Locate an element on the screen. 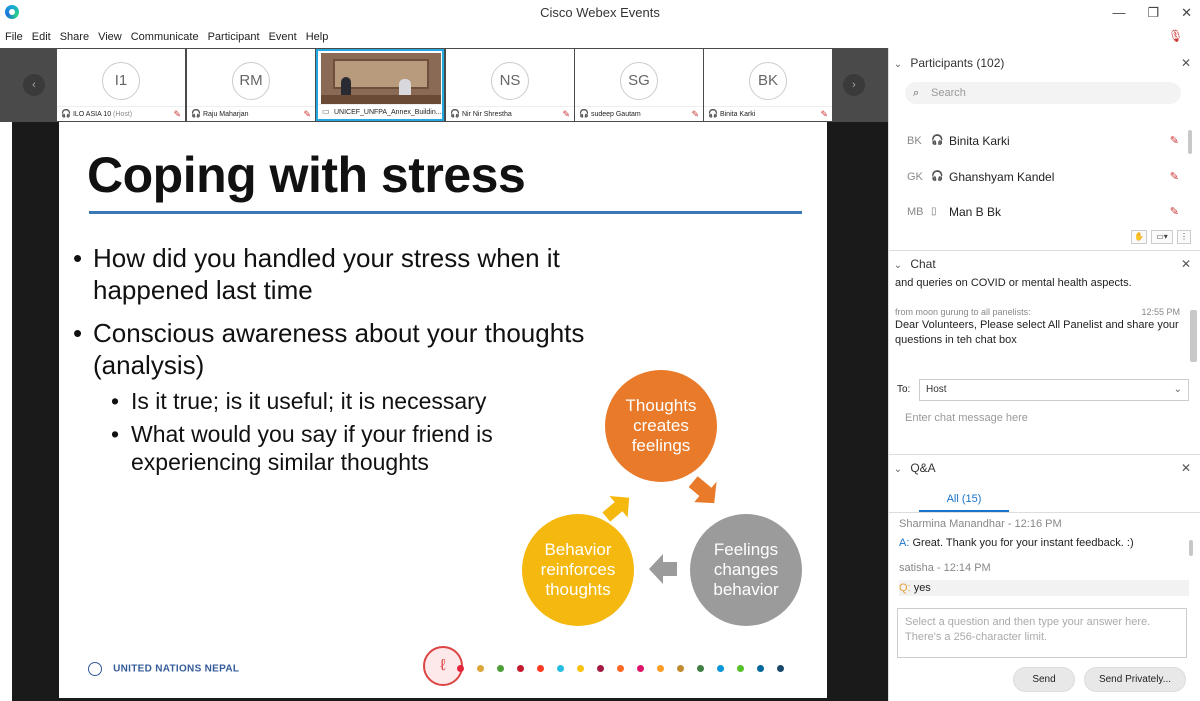 The width and height of the screenshot is (1200, 701). answer-prefix: A: is located at coordinates (904, 543).